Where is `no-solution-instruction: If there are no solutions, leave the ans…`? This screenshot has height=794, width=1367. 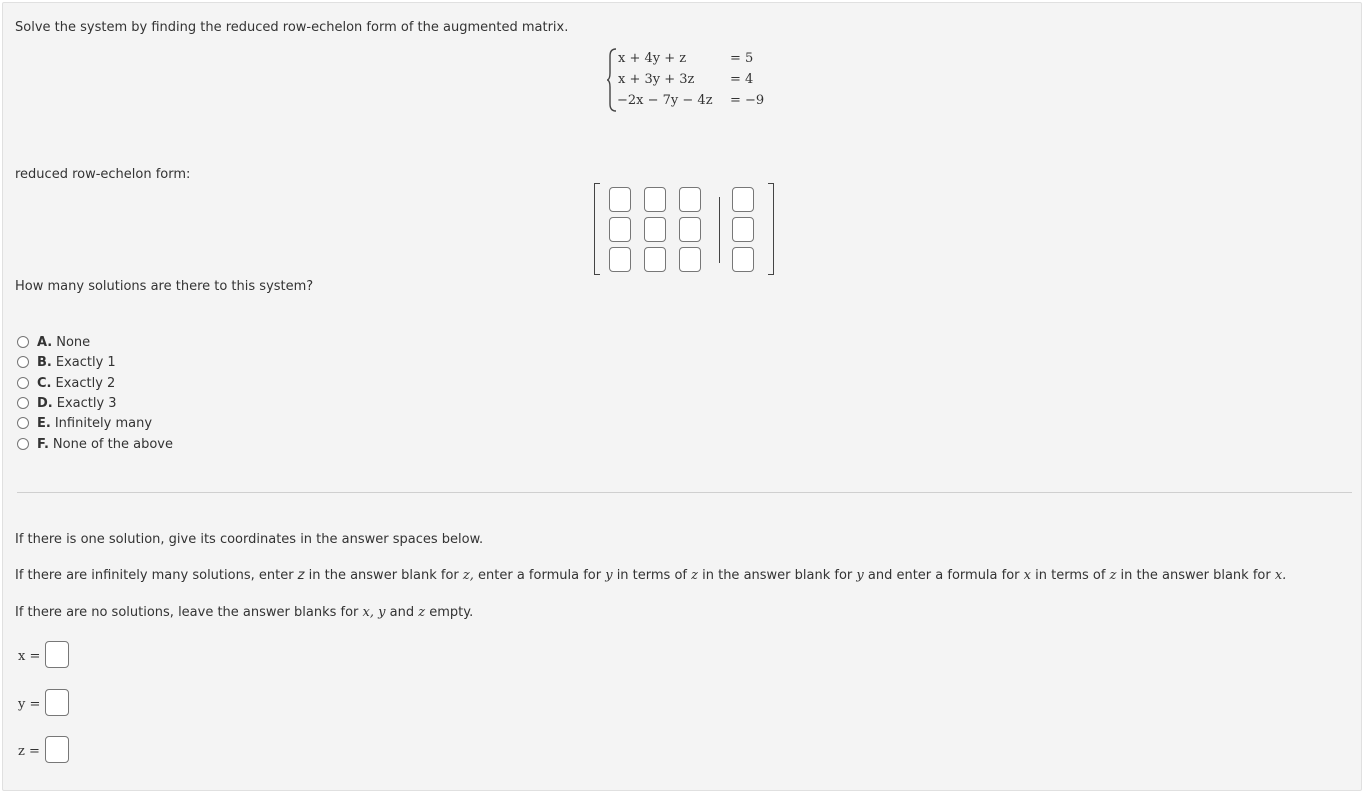 no-solution-instruction: If there are no solutions, leave the ans… is located at coordinates (244, 612).